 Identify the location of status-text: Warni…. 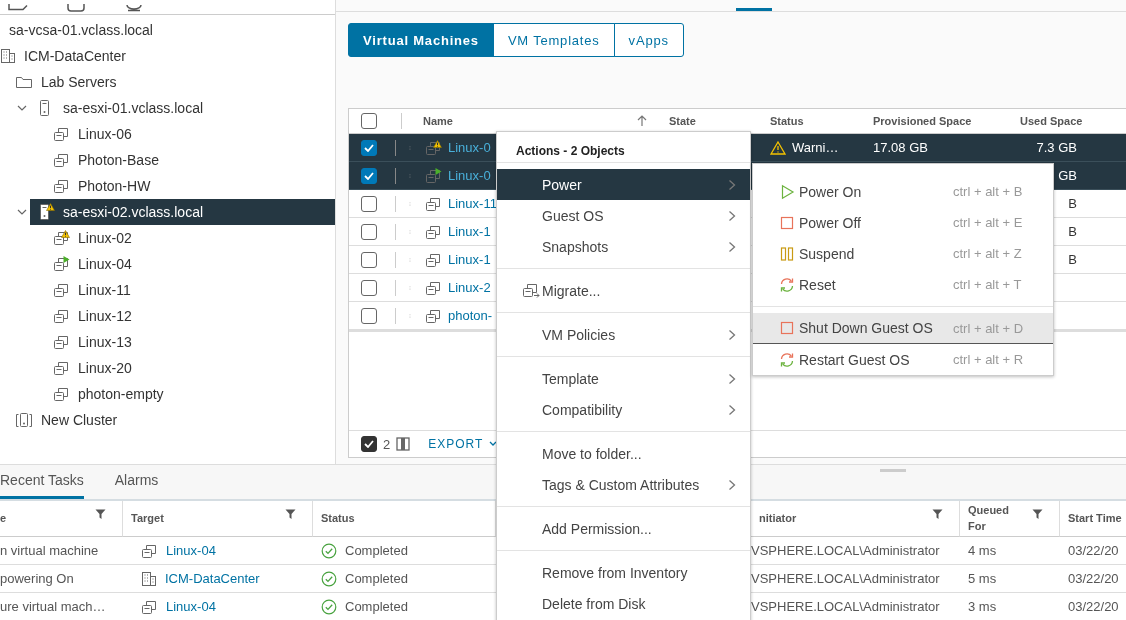
(815, 147).